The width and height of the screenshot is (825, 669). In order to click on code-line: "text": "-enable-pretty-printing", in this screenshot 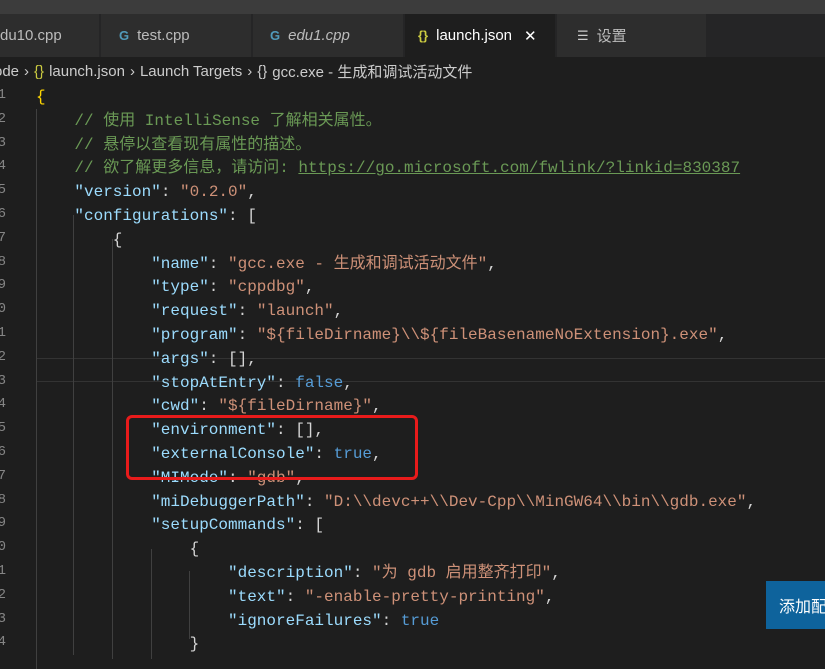, I will do `click(391, 597)`.